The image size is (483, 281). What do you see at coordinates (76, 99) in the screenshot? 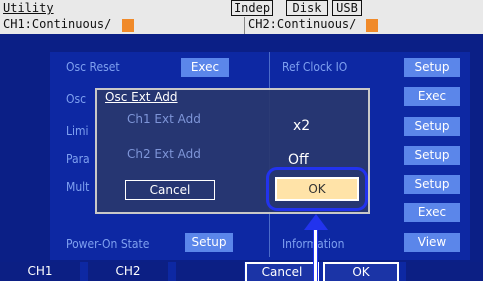
I see `osc-label: Osc` at bounding box center [76, 99].